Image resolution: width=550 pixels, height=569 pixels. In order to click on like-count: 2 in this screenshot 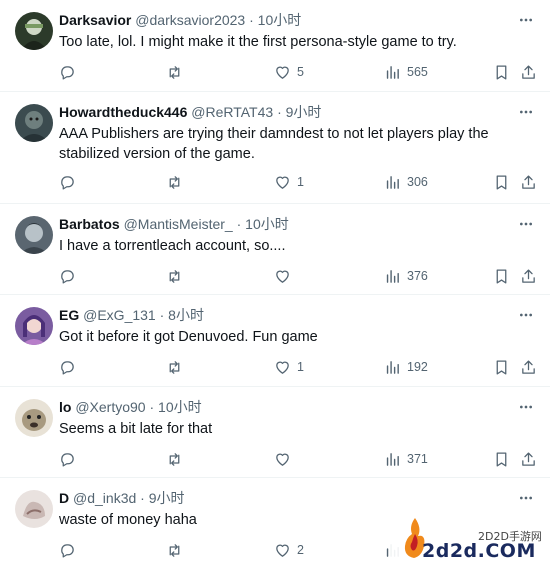, I will do `click(300, 550)`.